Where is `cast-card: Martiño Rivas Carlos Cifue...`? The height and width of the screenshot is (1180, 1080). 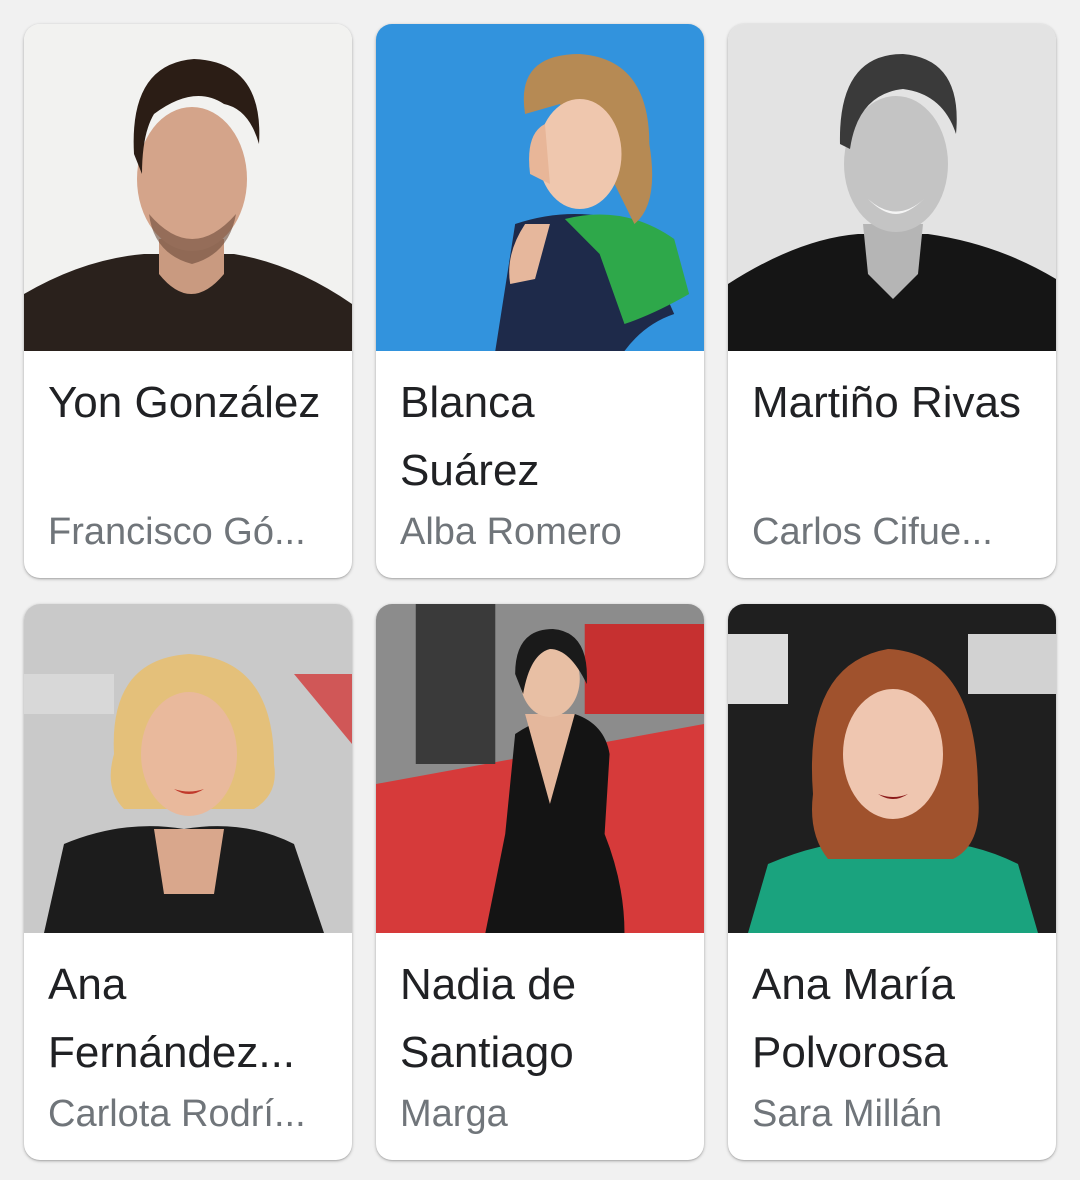
cast-card: Martiño Rivas Carlos Cifue... is located at coordinates (892, 301).